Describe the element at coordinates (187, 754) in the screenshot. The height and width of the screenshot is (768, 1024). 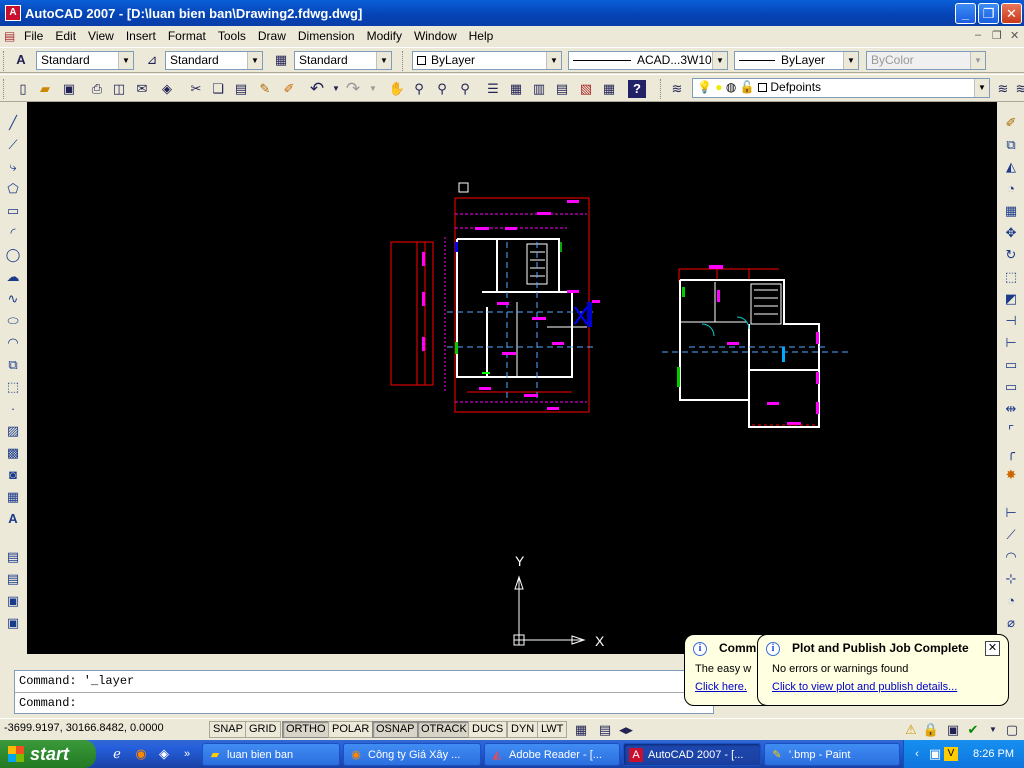
I see `quicklaunch-more-icon: »` at that location.